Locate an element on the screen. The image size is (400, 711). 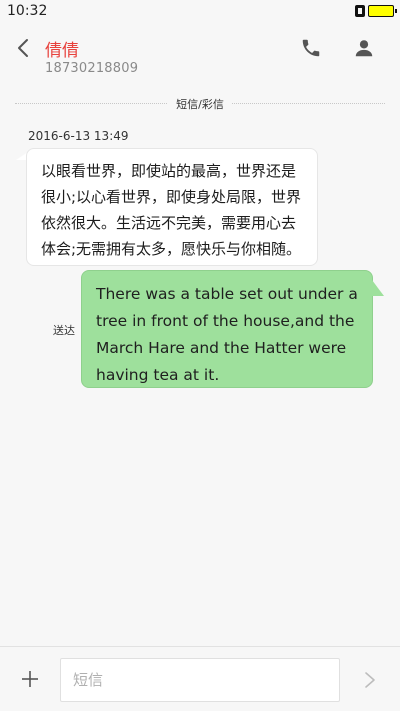
chevron-left-icon is located at coordinates (24, 48).